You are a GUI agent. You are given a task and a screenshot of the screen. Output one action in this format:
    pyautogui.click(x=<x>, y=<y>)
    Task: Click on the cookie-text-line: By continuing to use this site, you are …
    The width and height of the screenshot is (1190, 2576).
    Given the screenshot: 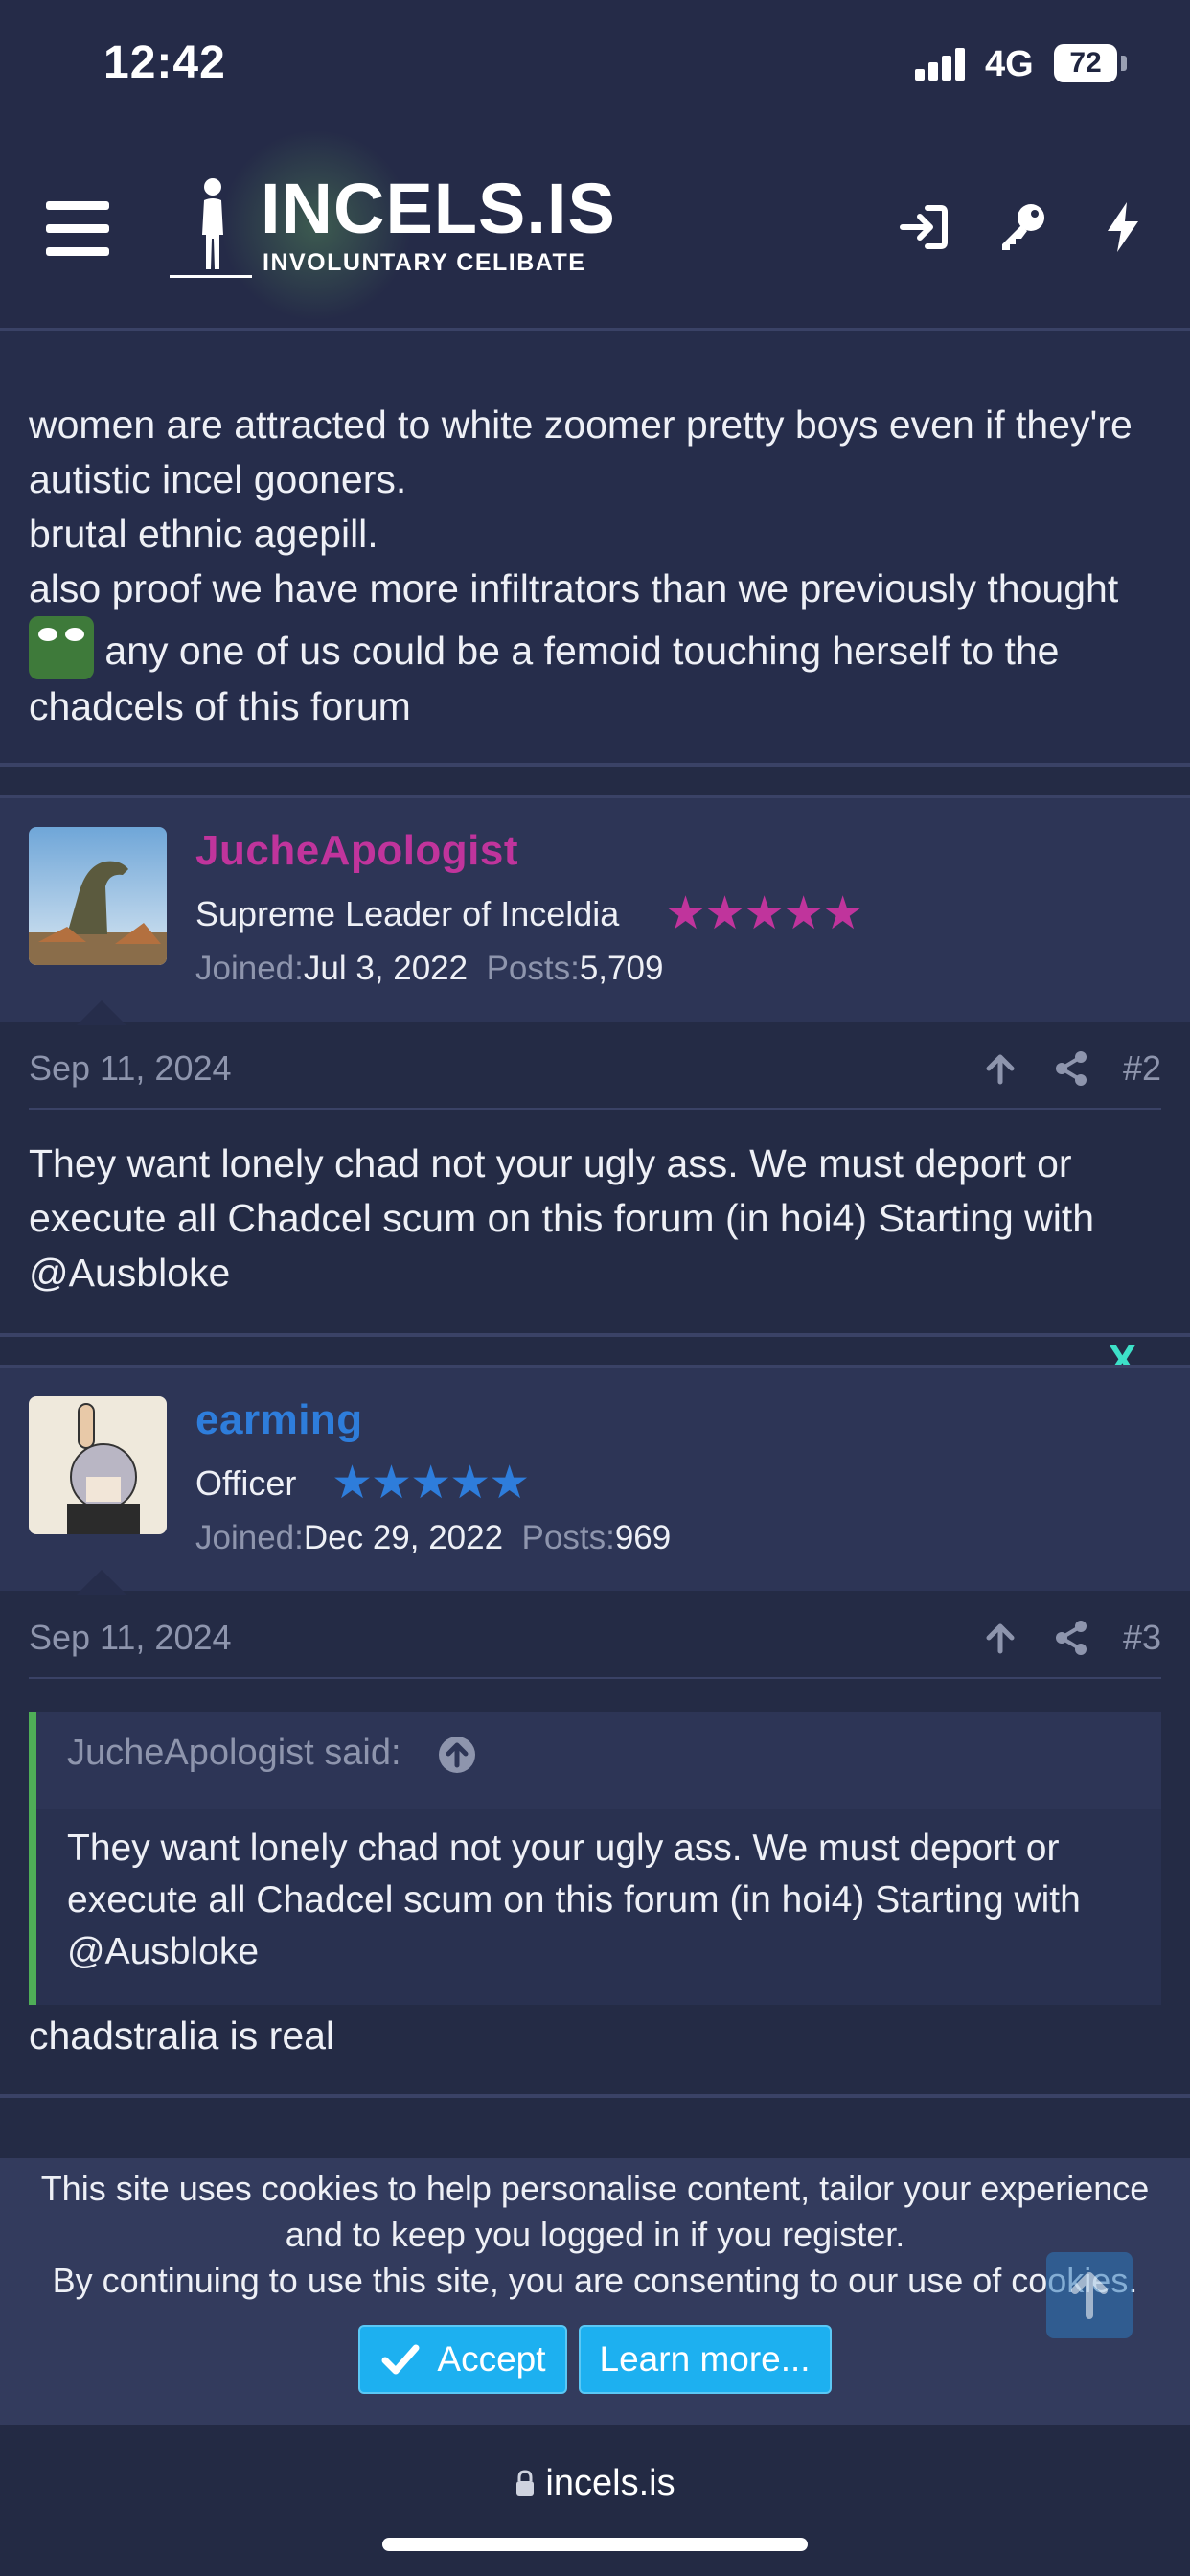 What is the action you would take?
    pyautogui.click(x=595, y=2280)
    